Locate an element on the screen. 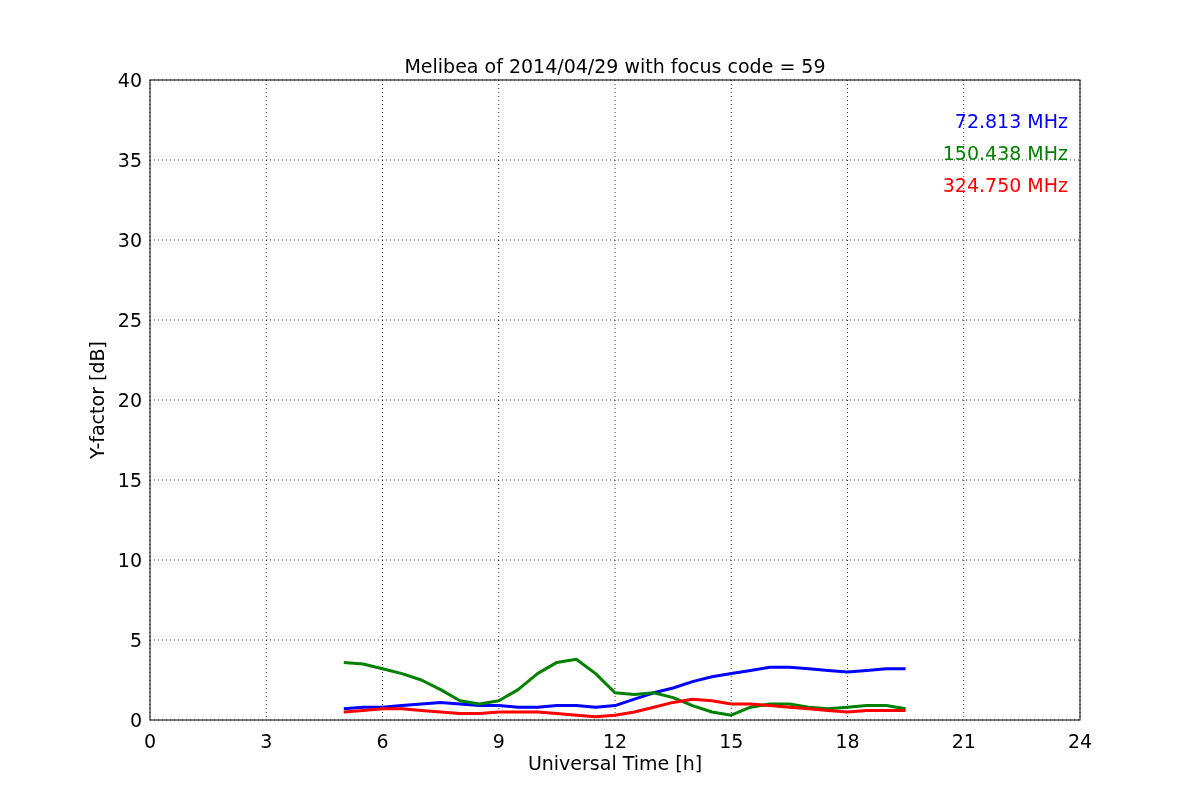  y-tick-label: 30 is located at coordinates (129, 240).